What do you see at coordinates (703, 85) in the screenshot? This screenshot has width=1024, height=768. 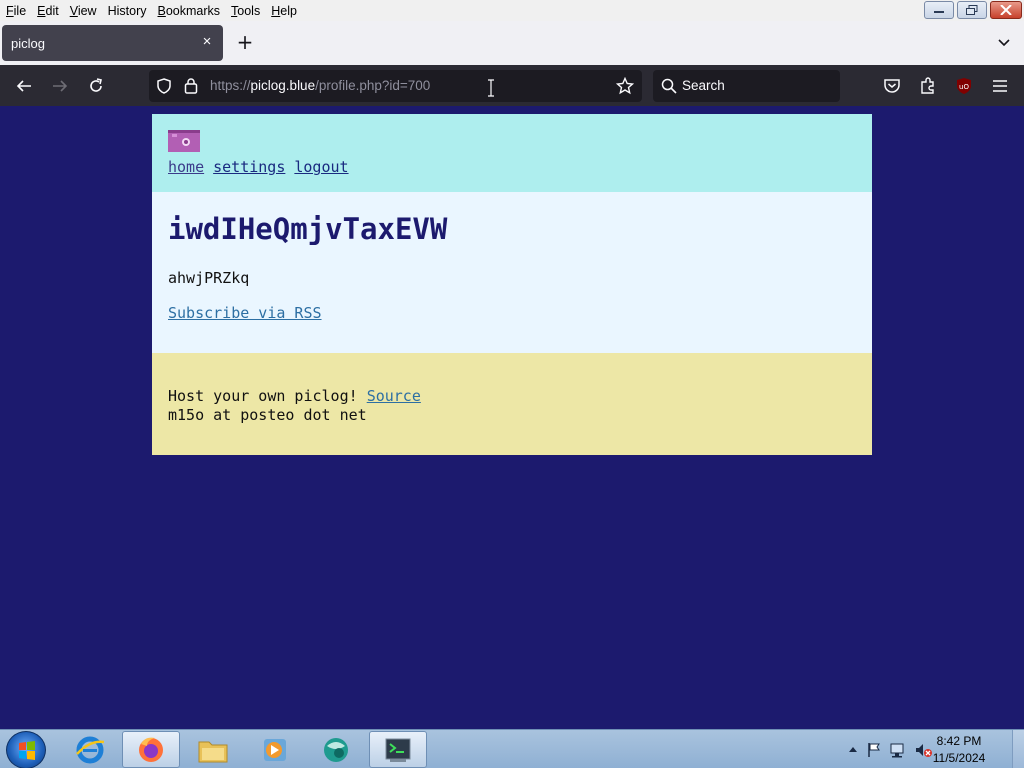 I see `search-placeholder: Search` at bounding box center [703, 85].